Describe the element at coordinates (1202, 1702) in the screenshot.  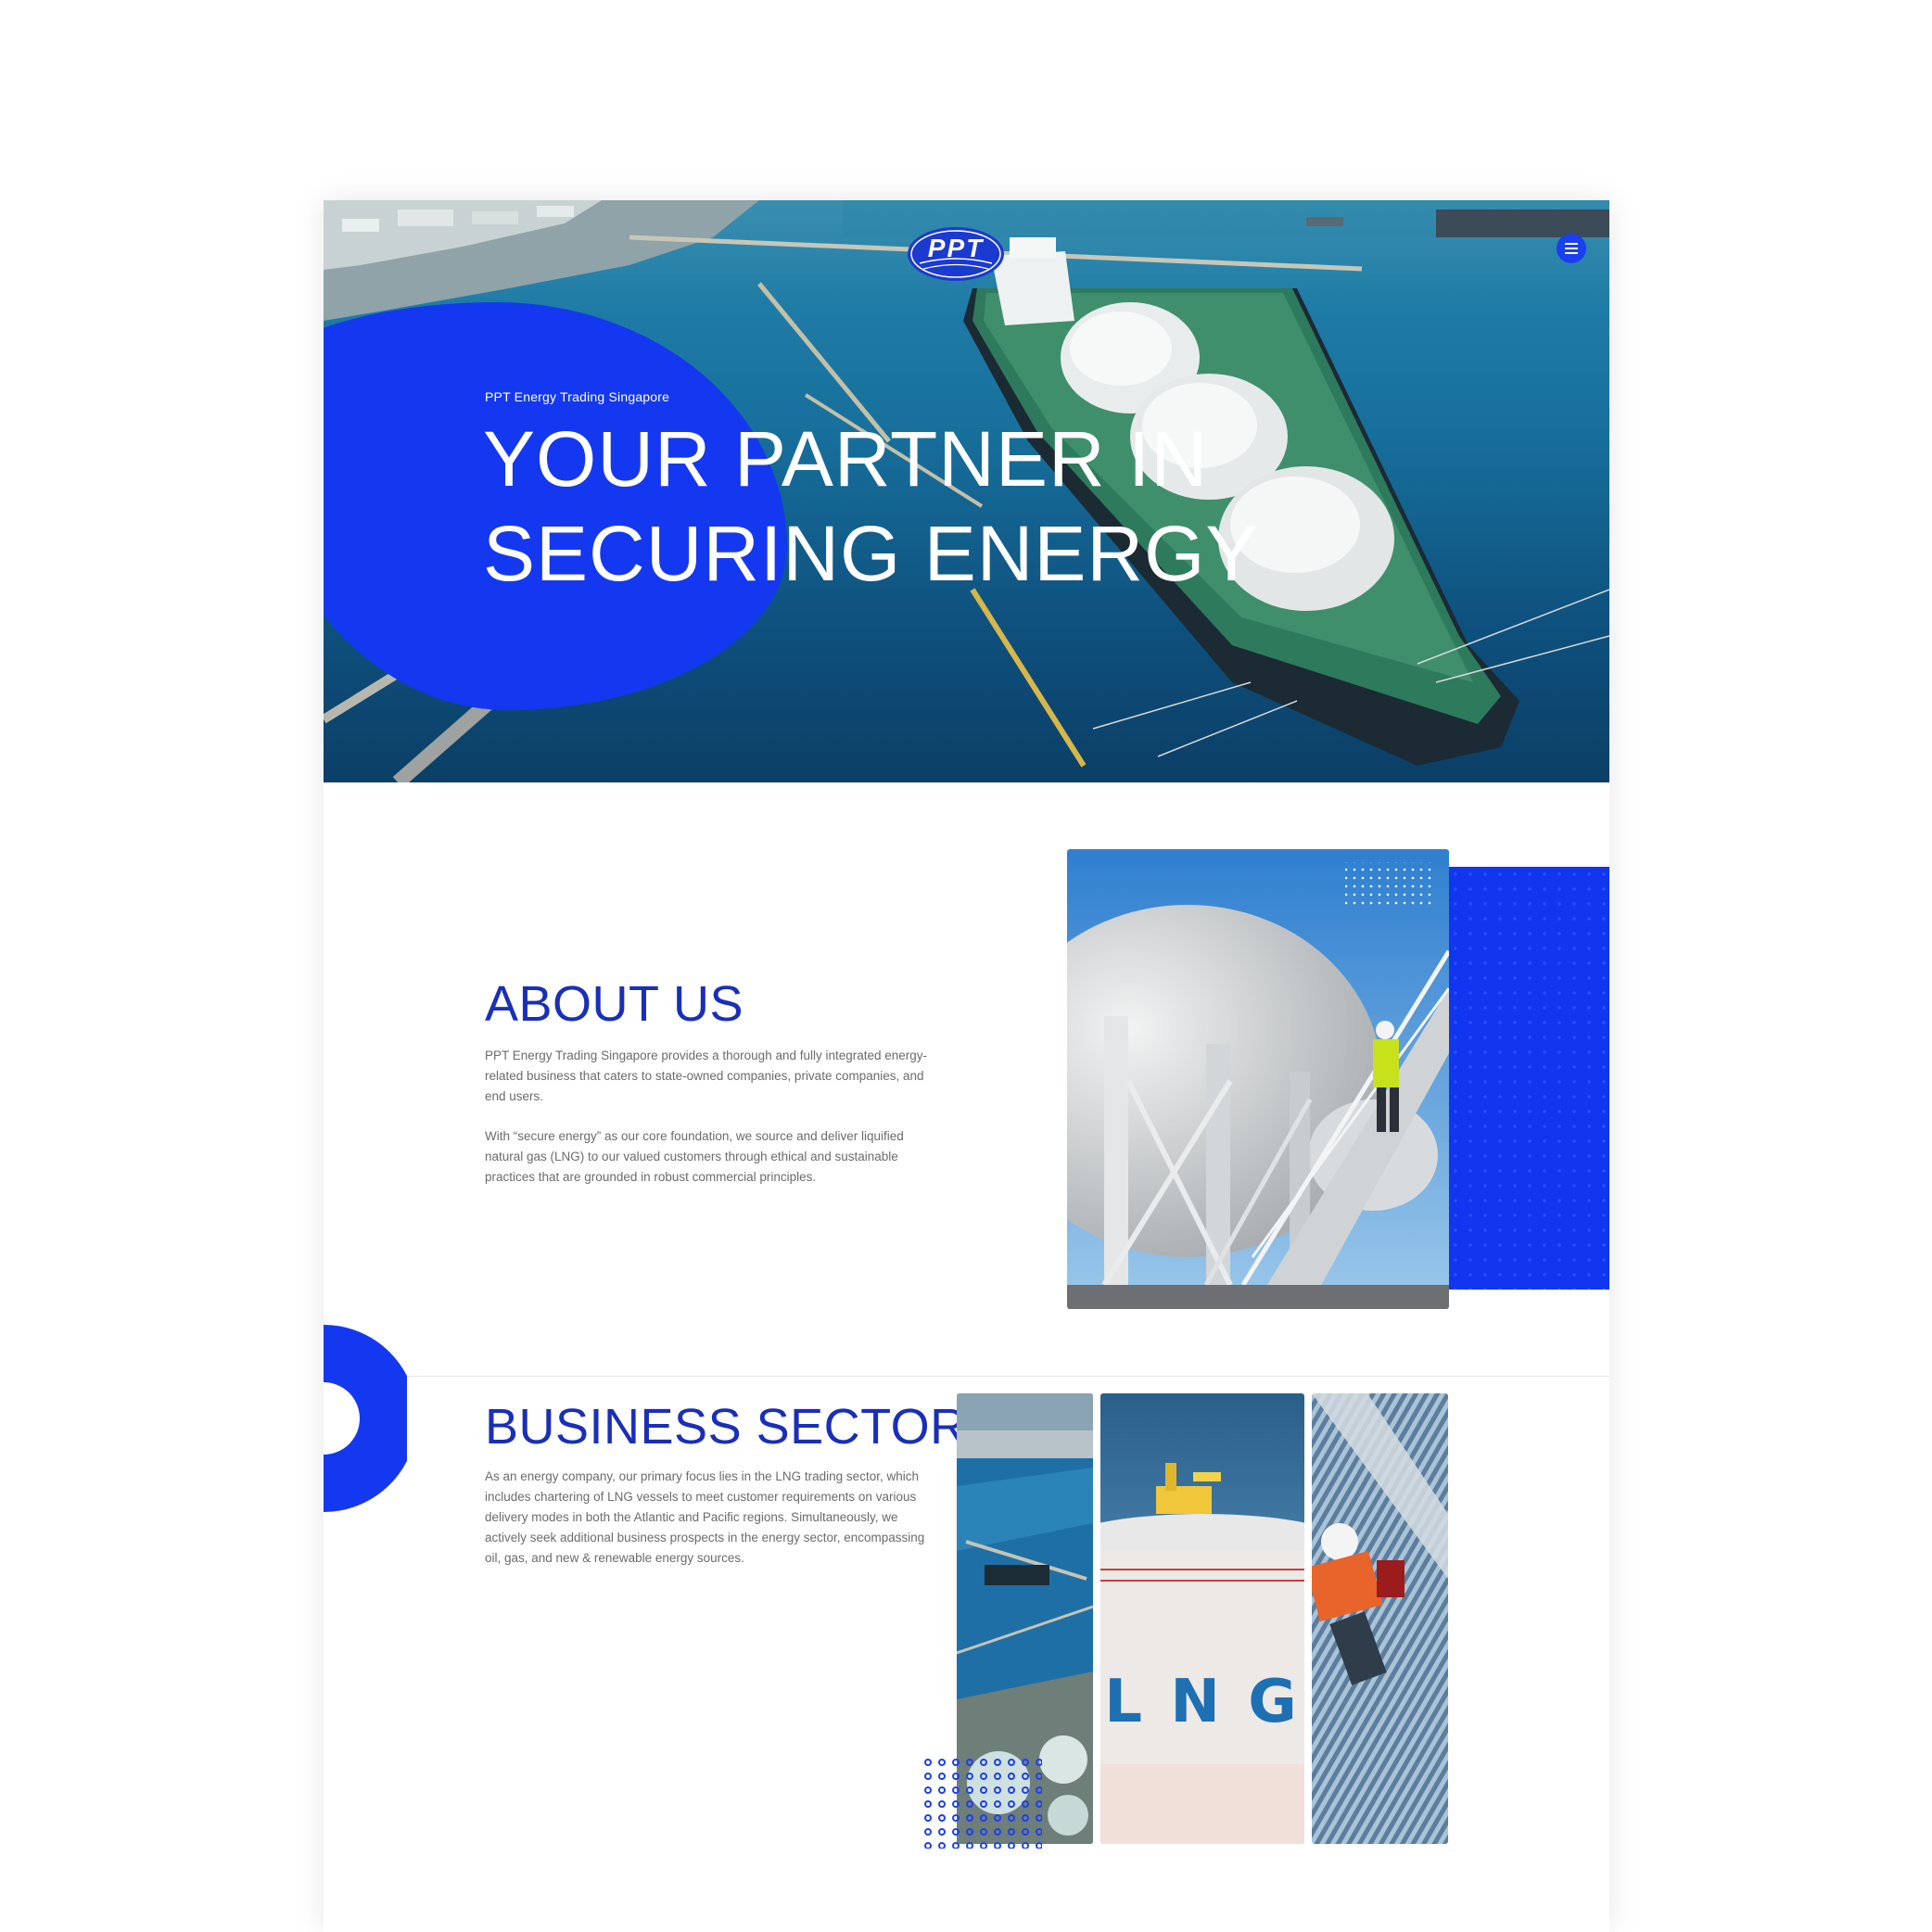
I see `lng-tank-lettering: L N G` at that location.